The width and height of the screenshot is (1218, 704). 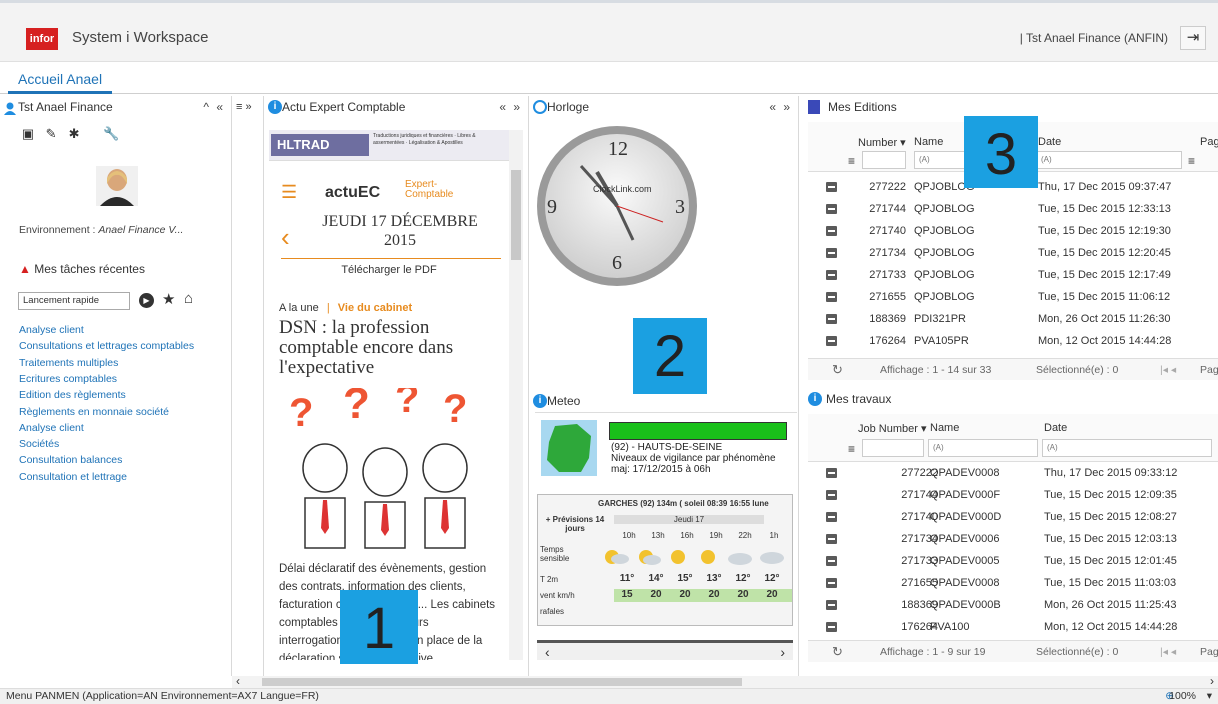 What do you see at coordinates (94, 412) in the screenshot?
I see `task-link: Règlements en monnaie société` at bounding box center [94, 412].